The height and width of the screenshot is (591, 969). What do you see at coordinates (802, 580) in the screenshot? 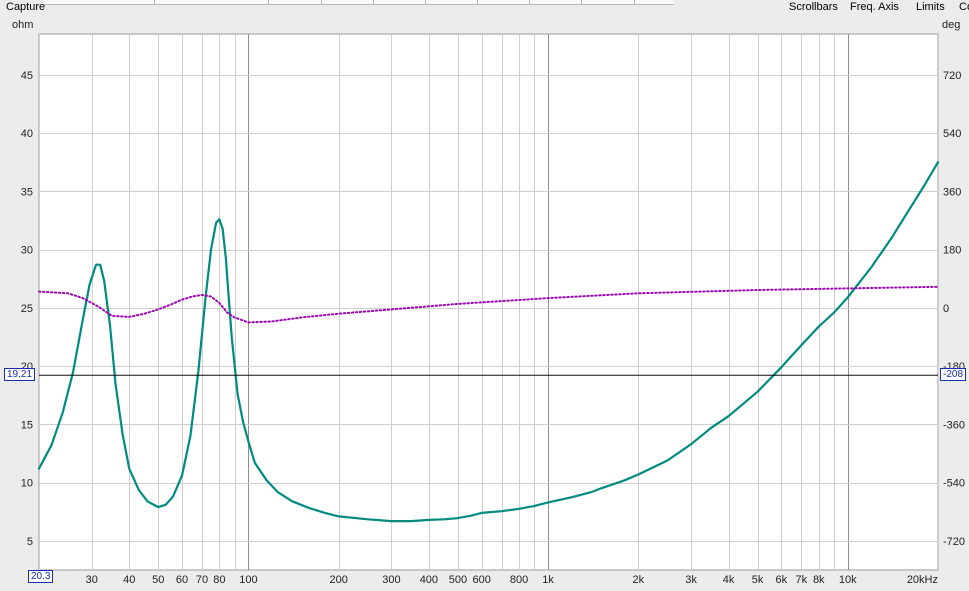
I see `x-tick-label: 7k` at bounding box center [802, 580].